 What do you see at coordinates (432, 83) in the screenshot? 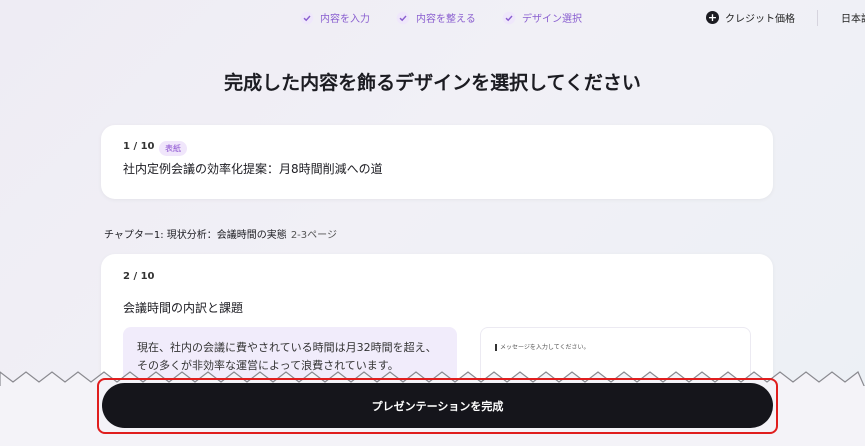
I see `page-title: 完成した内容を飾るデザインを選択してください` at bounding box center [432, 83].